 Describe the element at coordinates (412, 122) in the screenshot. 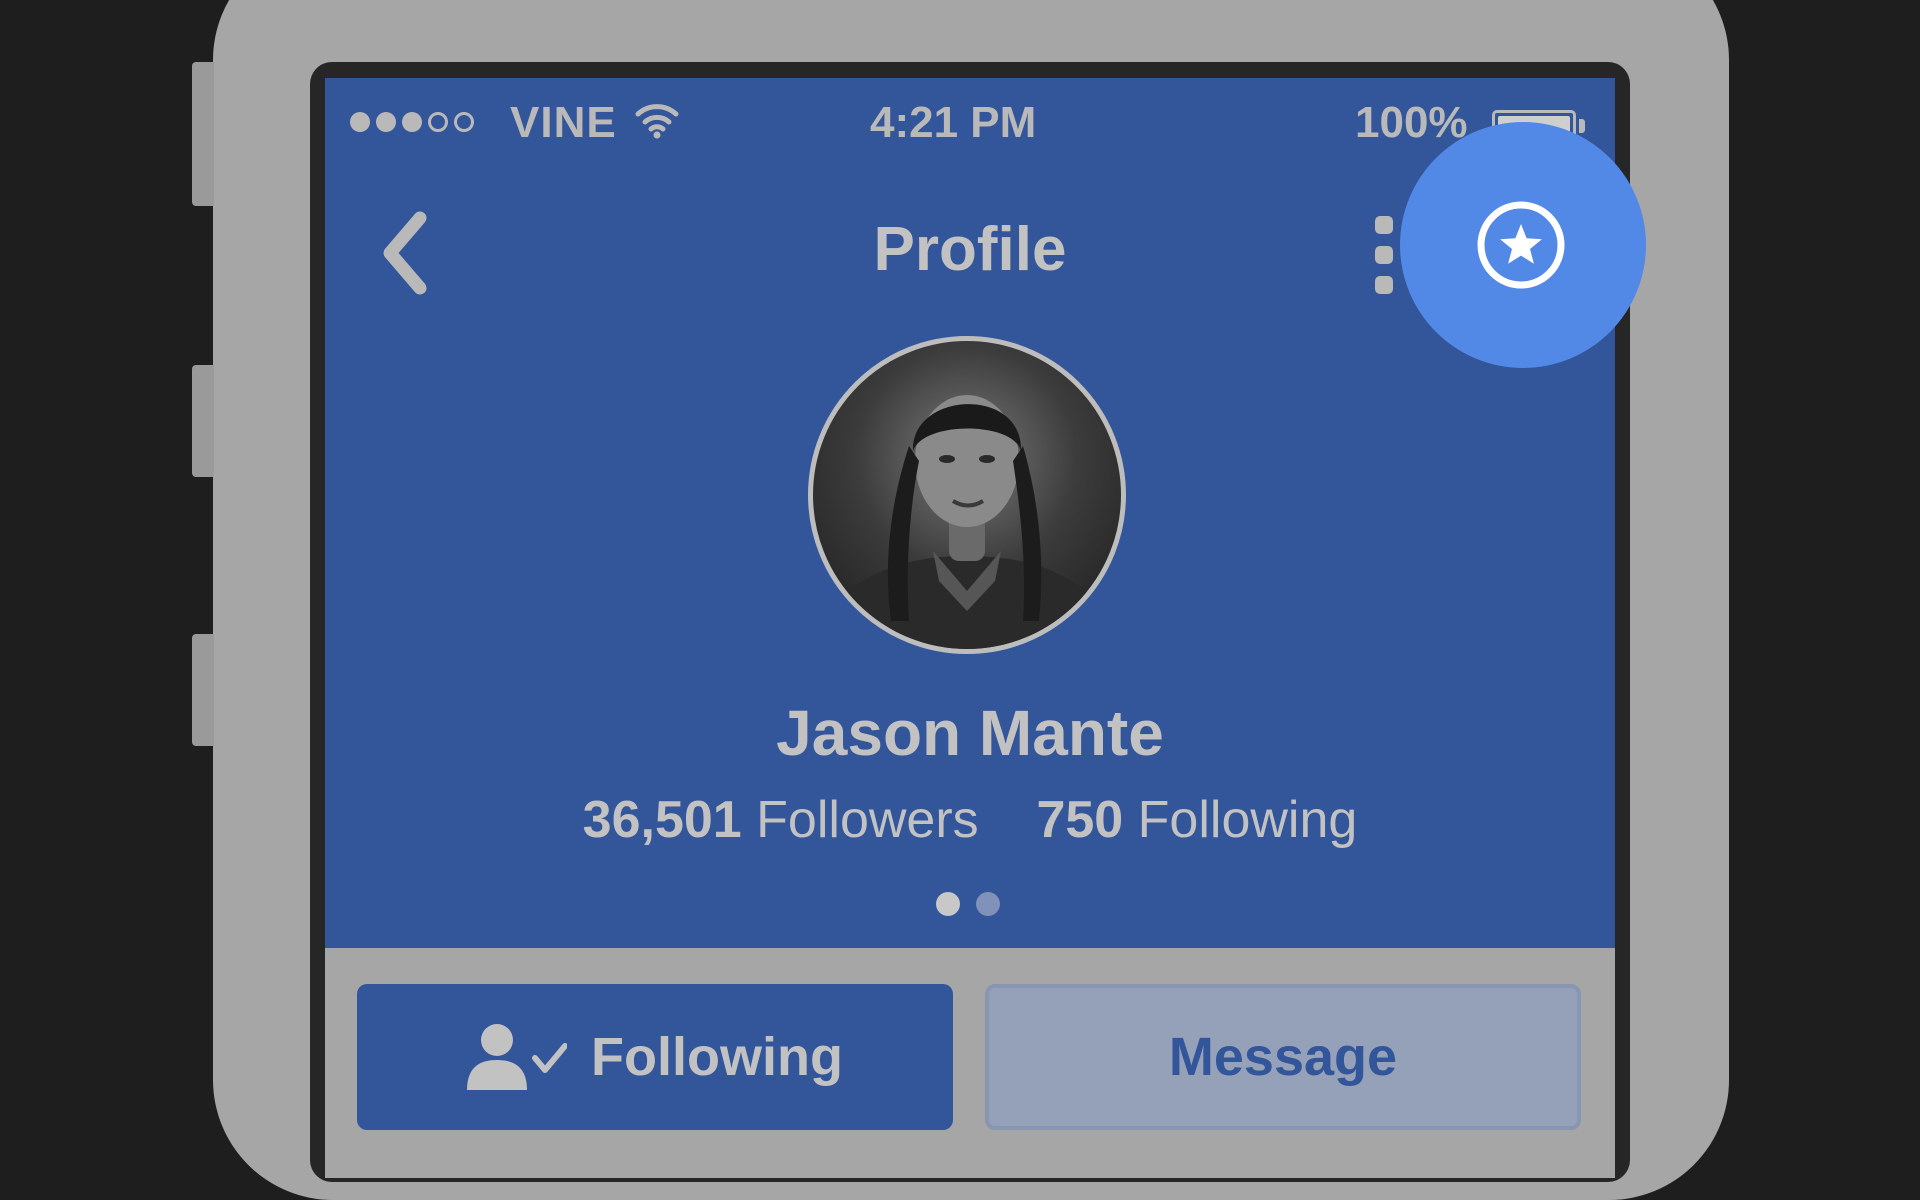

I see `signal-strength-icon` at that location.